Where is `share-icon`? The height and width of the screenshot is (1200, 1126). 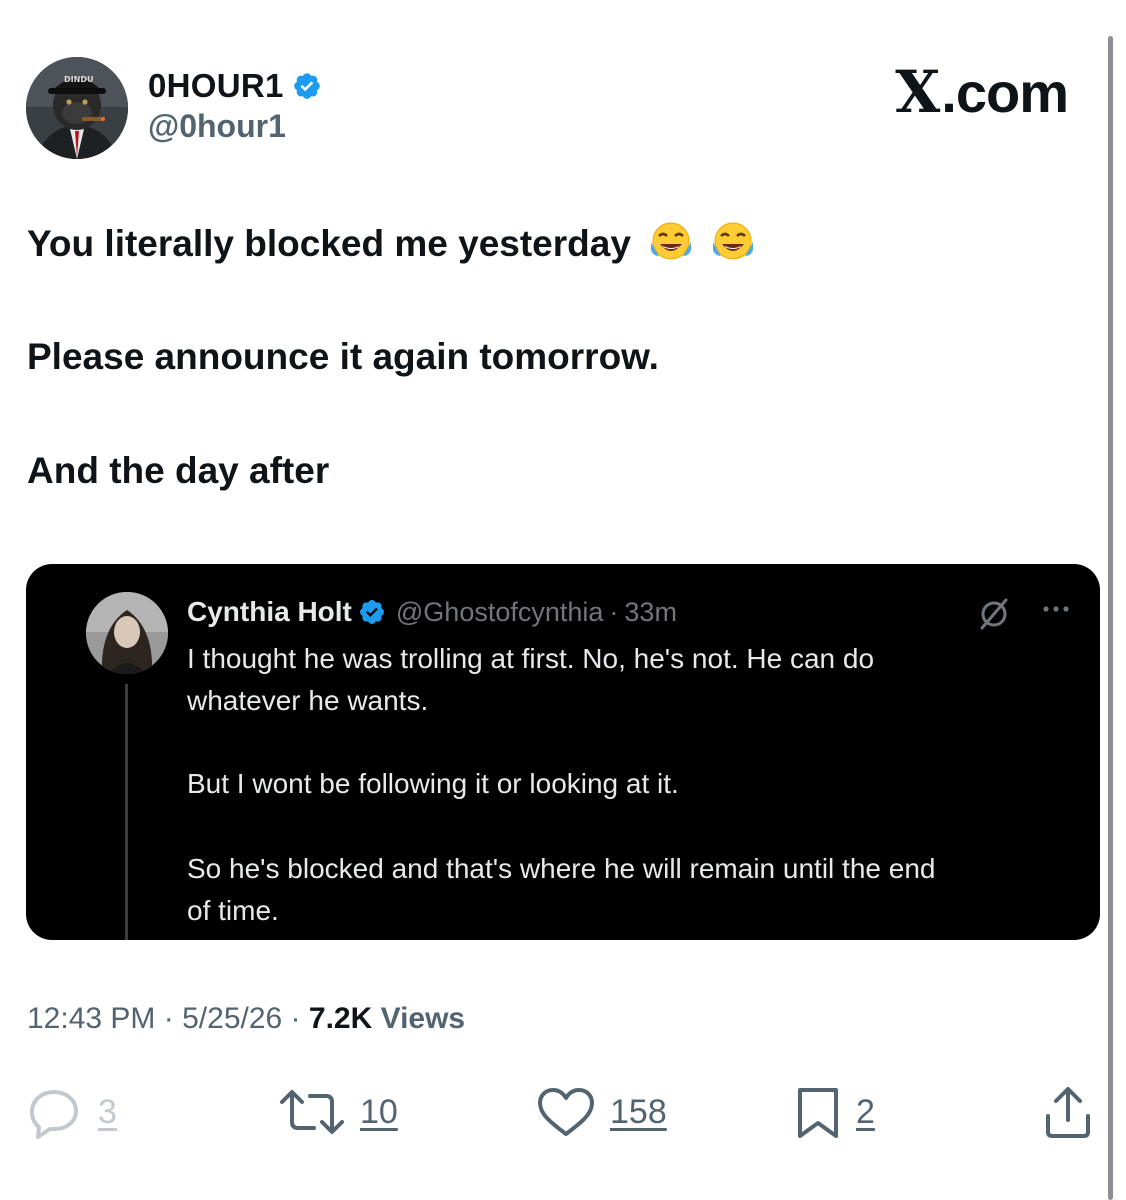 share-icon is located at coordinates (1068, 1112).